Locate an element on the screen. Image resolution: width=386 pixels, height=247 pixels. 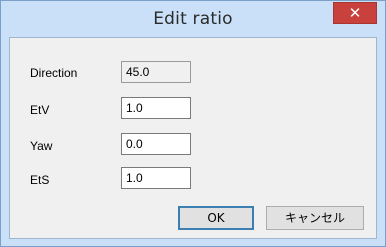
close-icon: ✕ is located at coordinates (355, 13).